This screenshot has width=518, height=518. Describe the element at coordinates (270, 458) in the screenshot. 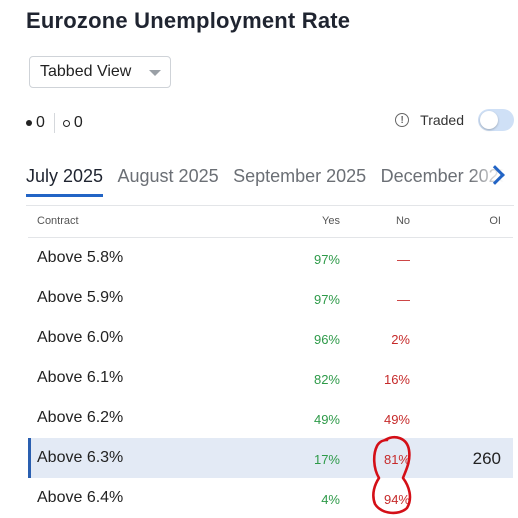

I see `table-row-selected: Above 6.3% 17% 81% 260` at that location.